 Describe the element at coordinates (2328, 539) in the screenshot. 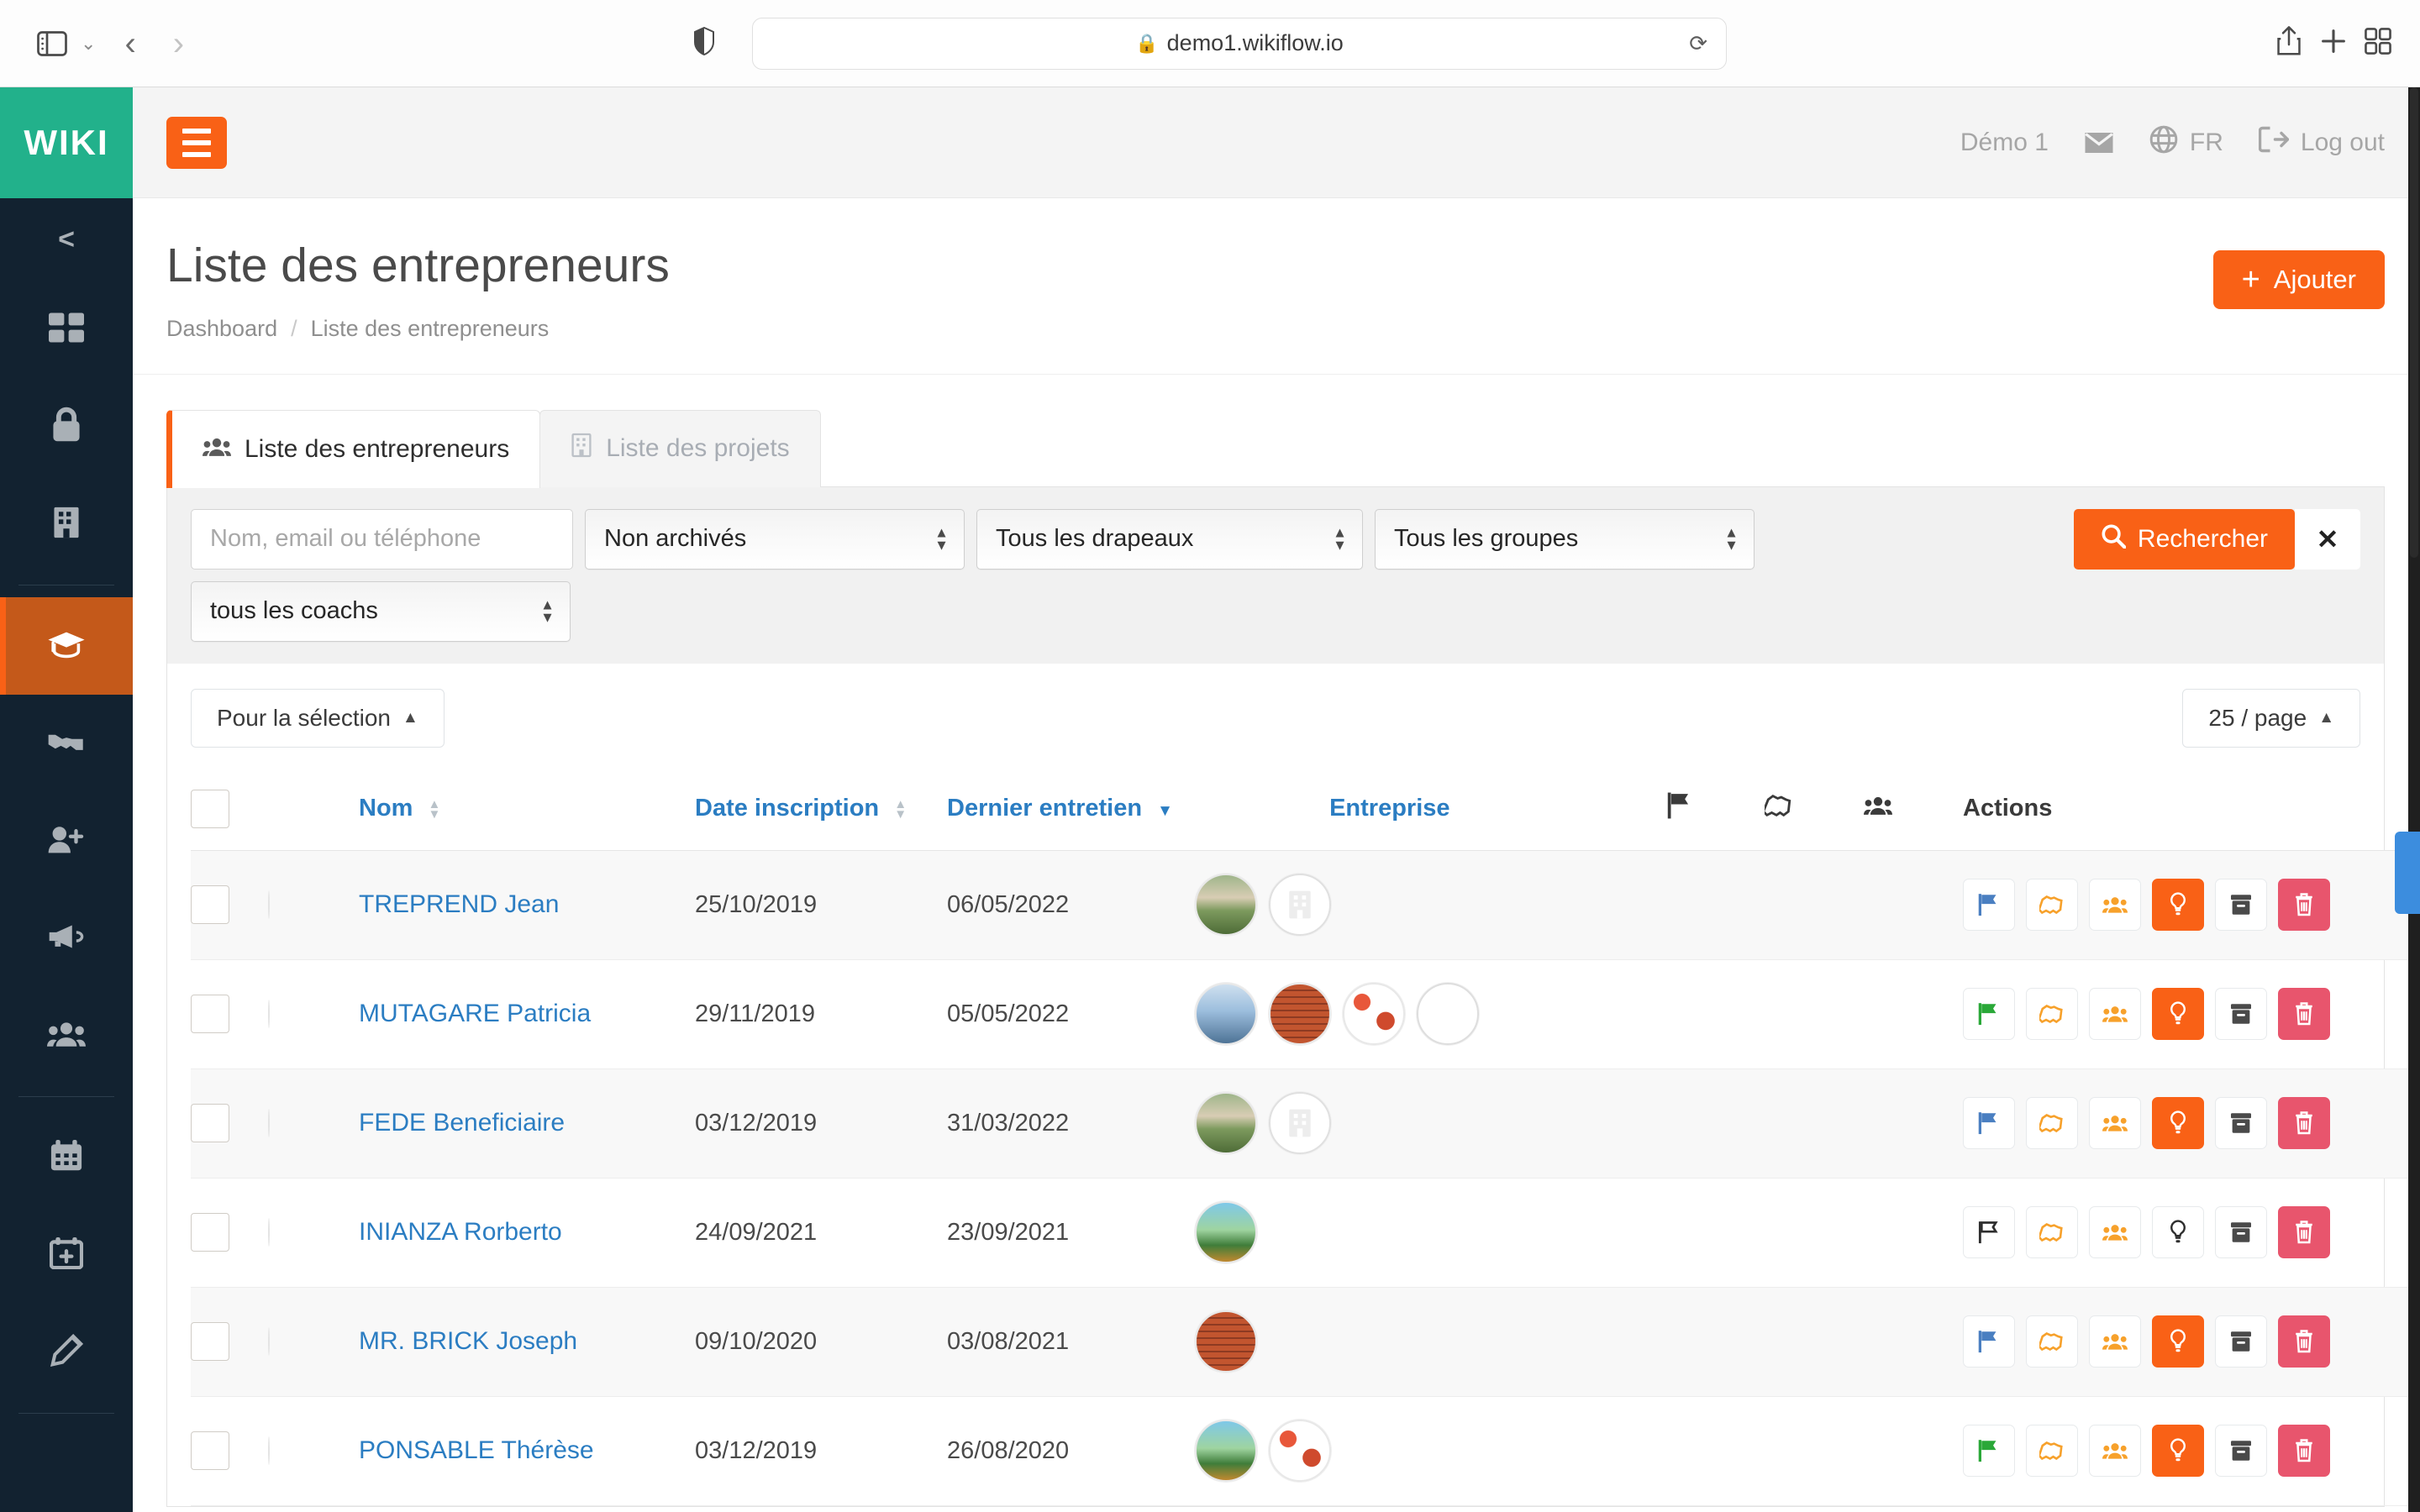

I see `clear-filters-button: ✕` at that location.